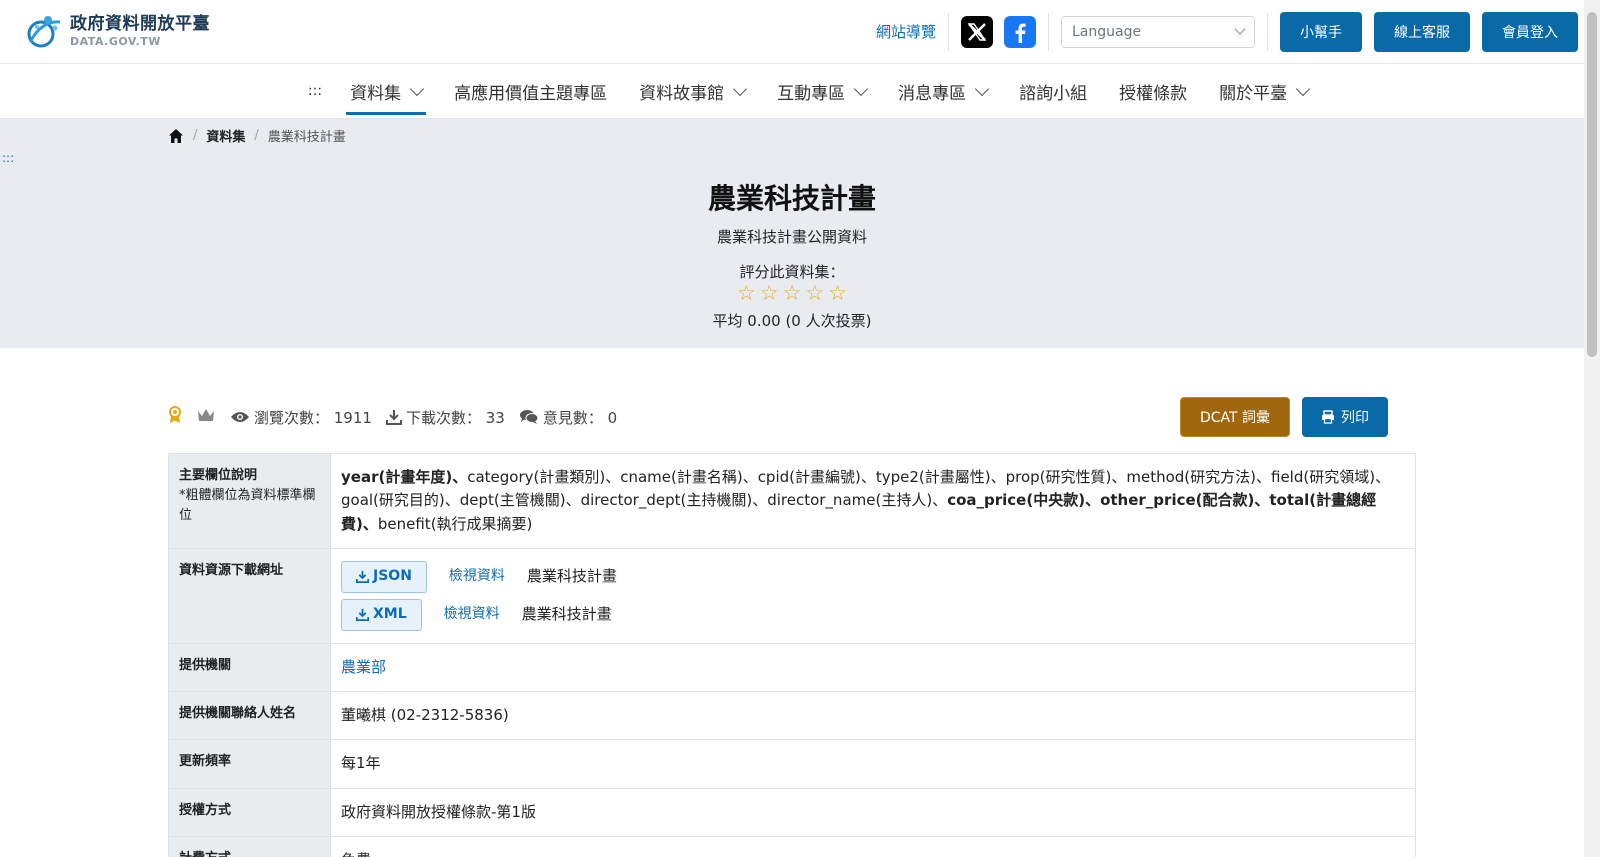 The height and width of the screenshot is (857, 1600). Describe the element at coordinates (873, 596) in the screenshot. I see `resources-list: JSON 檢視資料 農業科技計畫 XML 檢視資料 農業科技計畫` at that location.